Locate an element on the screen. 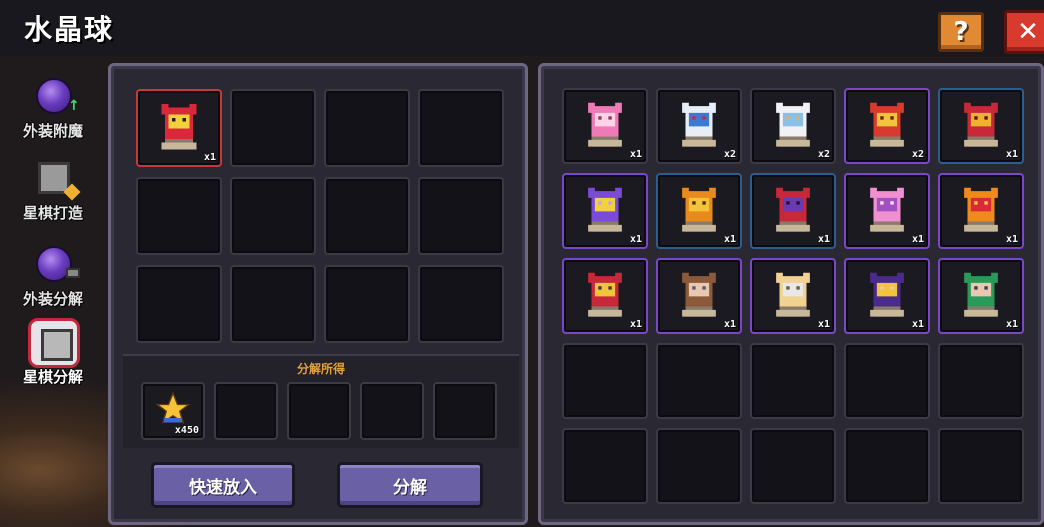 This screenshot has height=527, width=1044. blonde-knight-icon is located at coordinates (793, 293).